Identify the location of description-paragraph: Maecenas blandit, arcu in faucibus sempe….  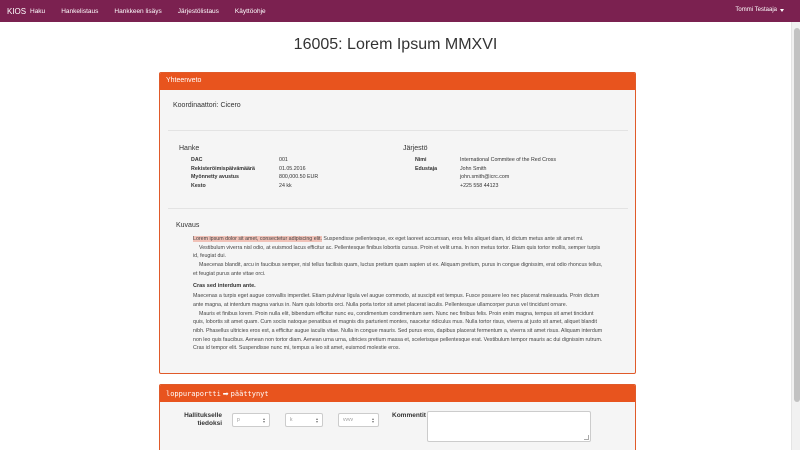
(398, 269).